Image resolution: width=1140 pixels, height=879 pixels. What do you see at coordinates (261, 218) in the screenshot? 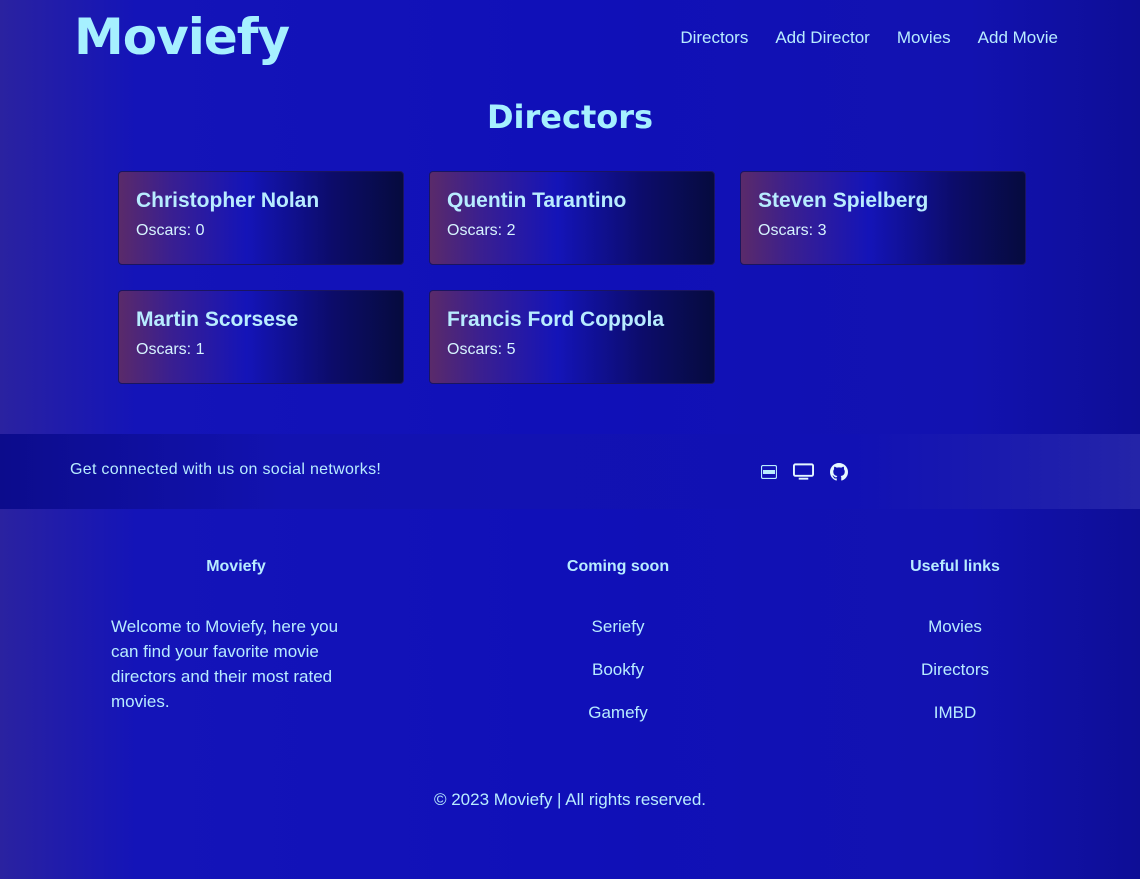
I see `director-card: Christopher Nolan Oscars: 0` at bounding box center [261, 218].